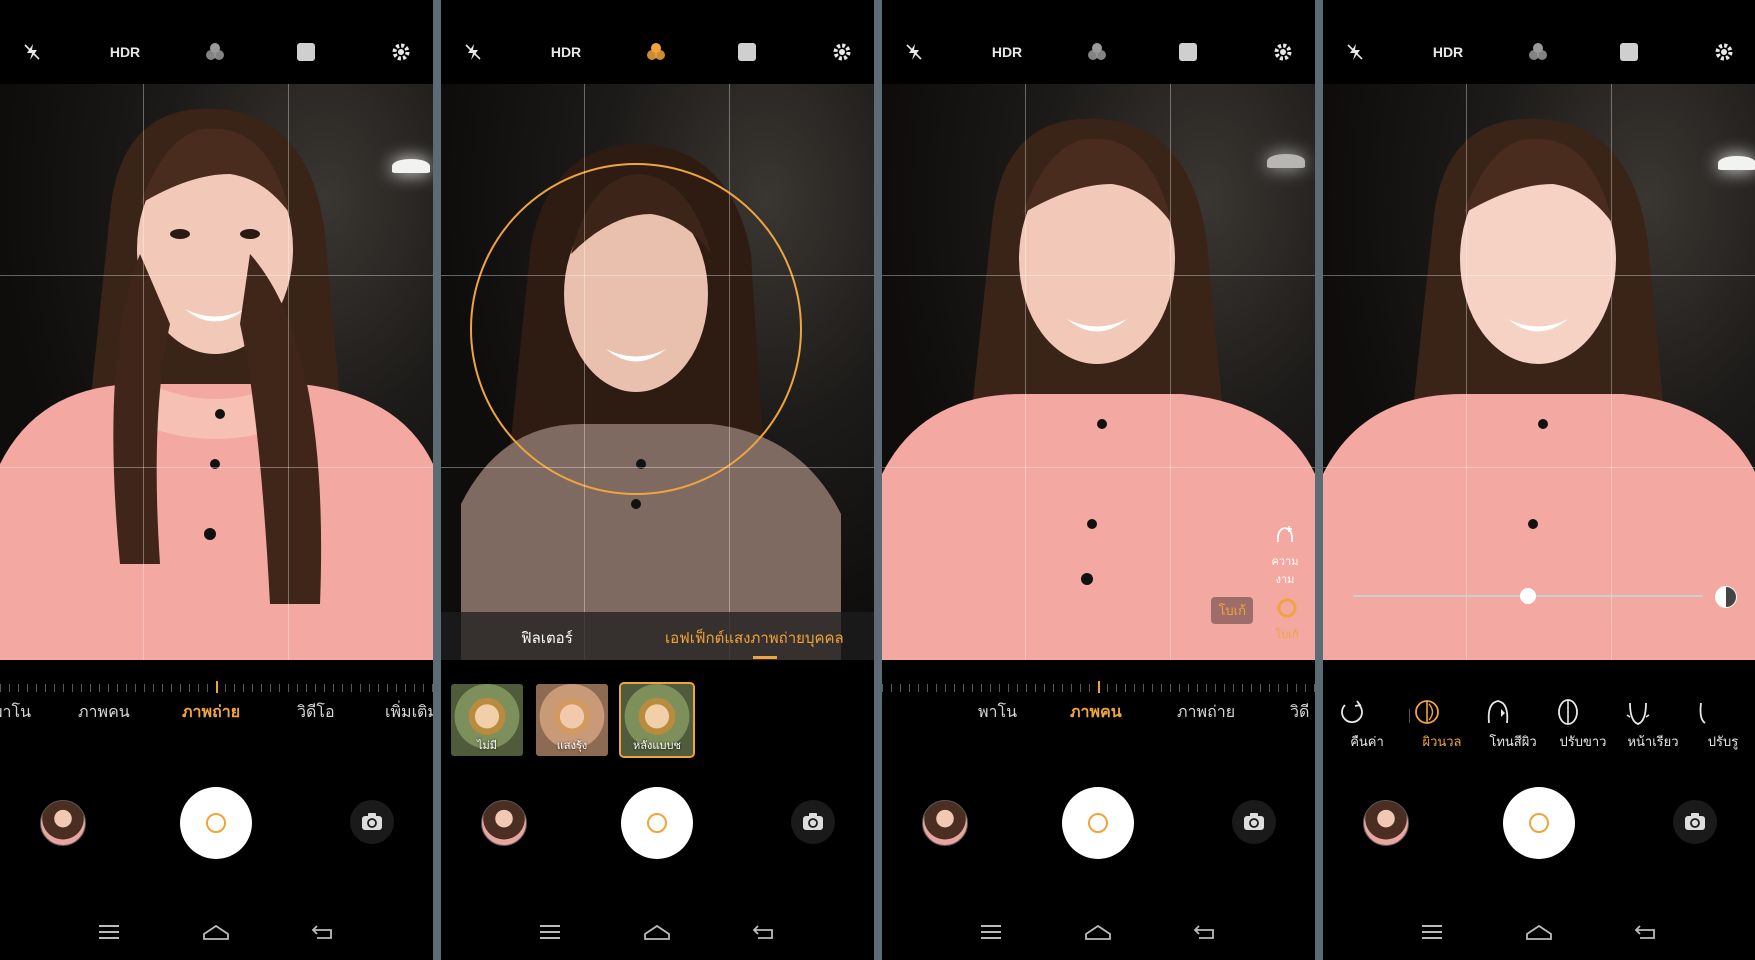 The height and width of the screenshot is (960, 1755). I want to click on mode-video: วิดีโอ, so click(316, 712).